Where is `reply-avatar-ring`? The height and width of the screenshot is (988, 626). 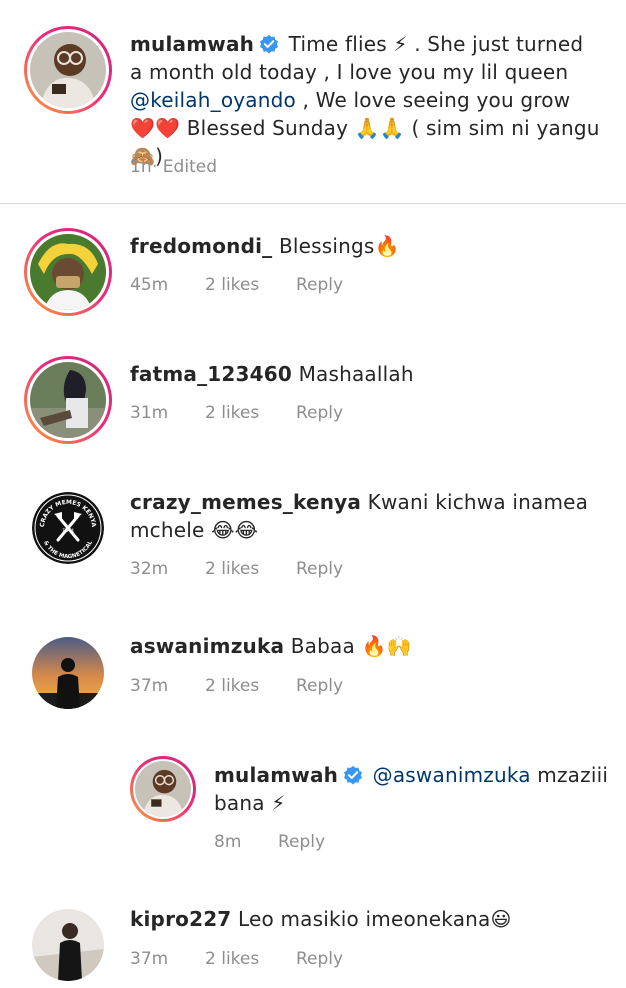 reply-avatar-ring is located at coordinates (163, 789).